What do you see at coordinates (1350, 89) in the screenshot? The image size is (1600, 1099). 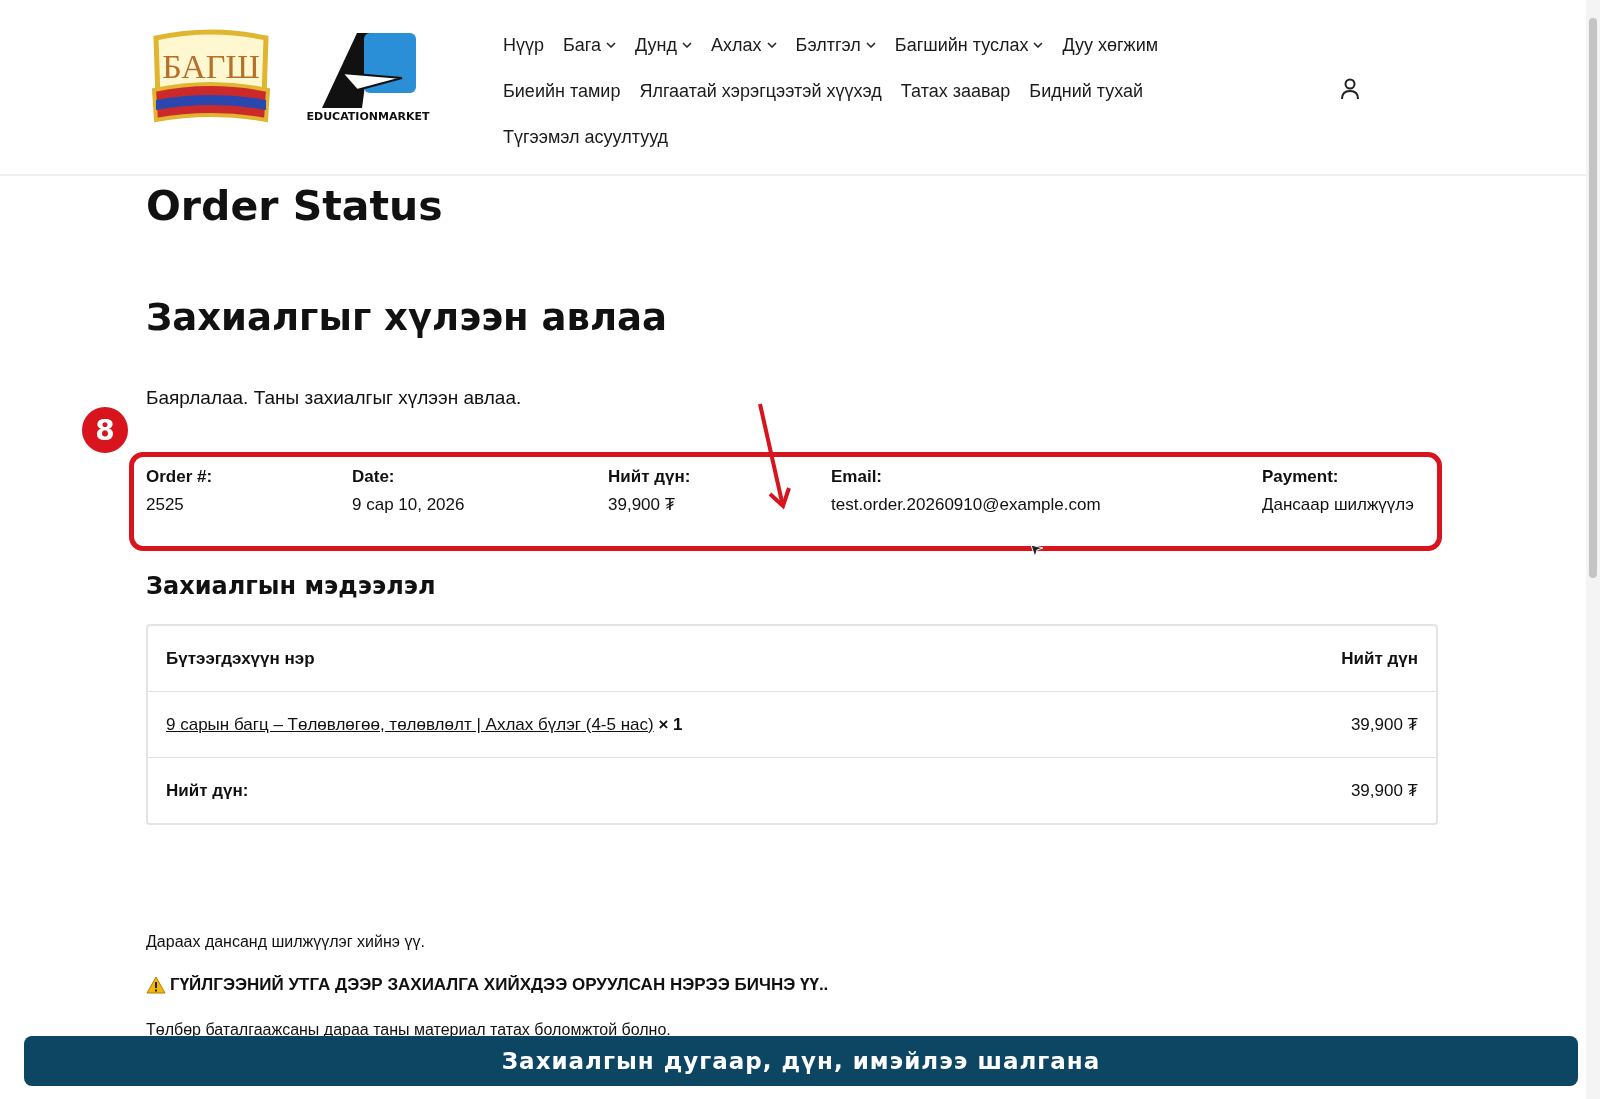 I see `user-icon` at bounding box center [1350, 89].